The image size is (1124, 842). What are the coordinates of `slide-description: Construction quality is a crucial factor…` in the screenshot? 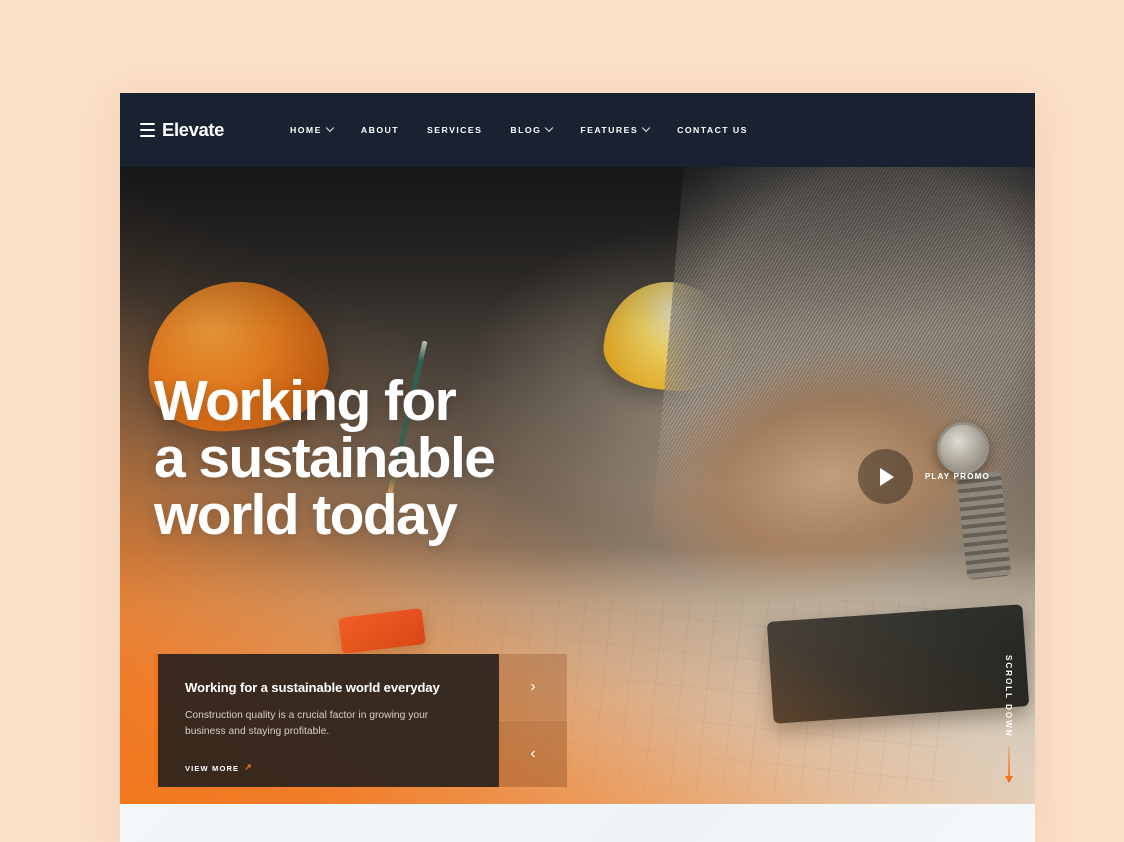 It's located at (307, 723).